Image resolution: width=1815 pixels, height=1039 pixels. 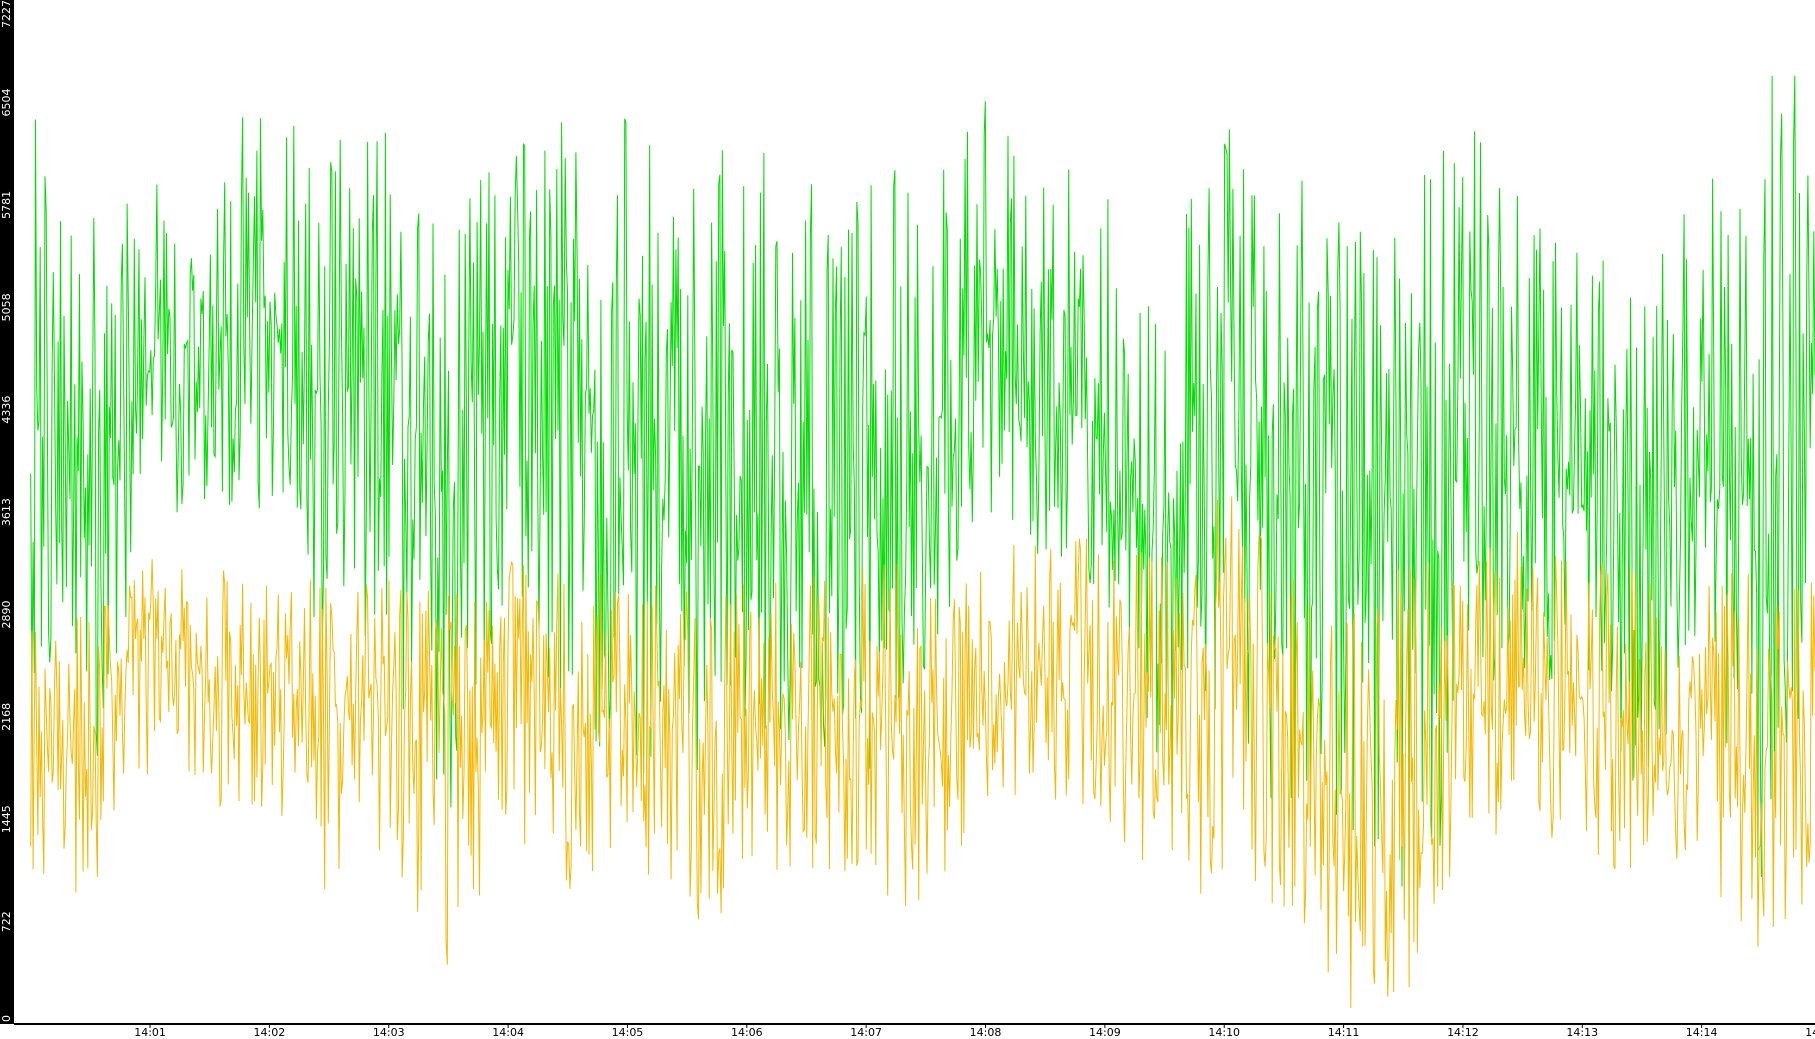 What do you see at coordinates (6, 205) in the screenshot?
I see `y-tick-label: 5781` at bounding box center [6, 205].